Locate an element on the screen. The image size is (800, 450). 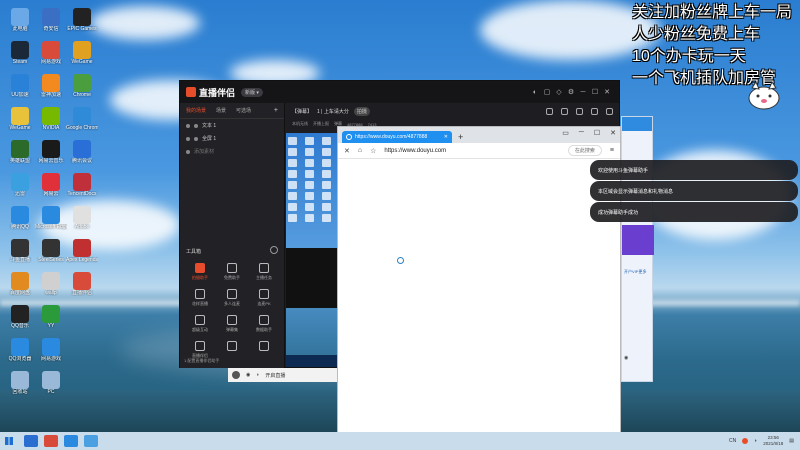
emoji-icon: ◉ is located at coordinates (626, 358).